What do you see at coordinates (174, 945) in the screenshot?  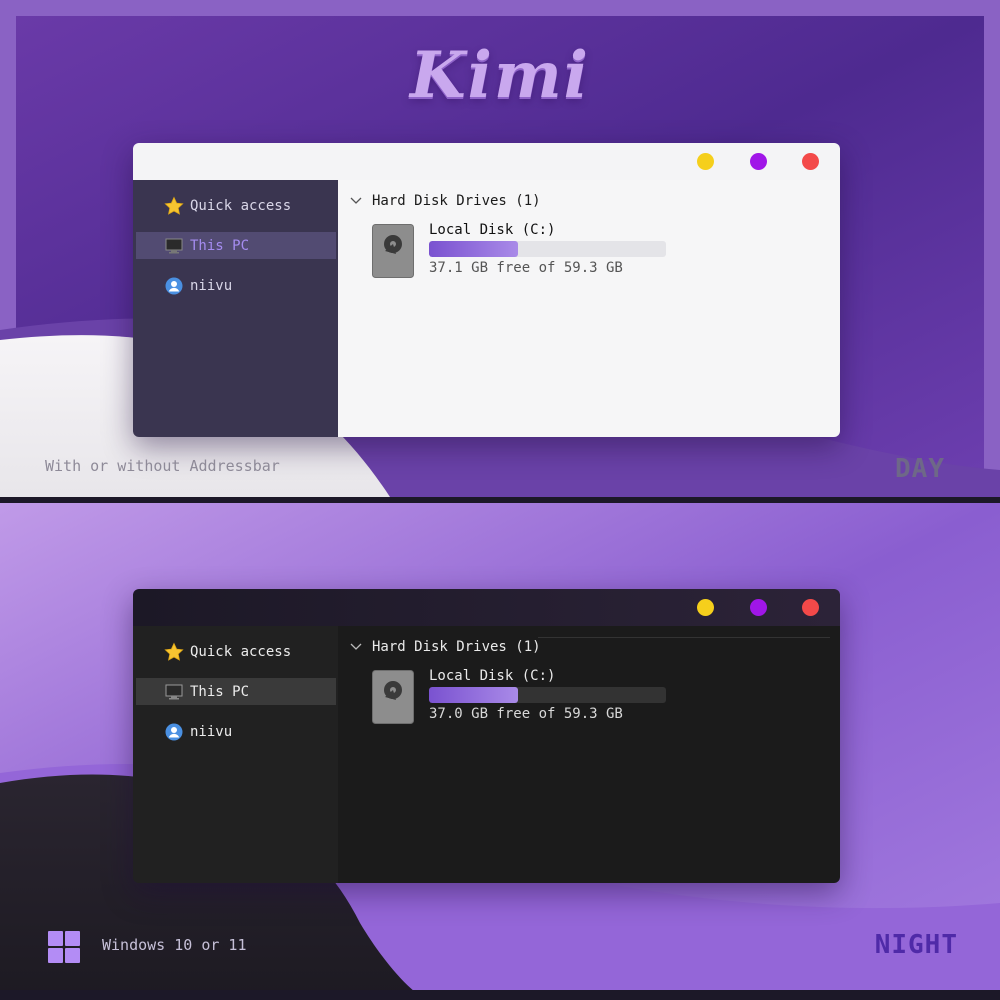 I see `caption-text: Windows 10 or 11` at bounding box center [174, 945].